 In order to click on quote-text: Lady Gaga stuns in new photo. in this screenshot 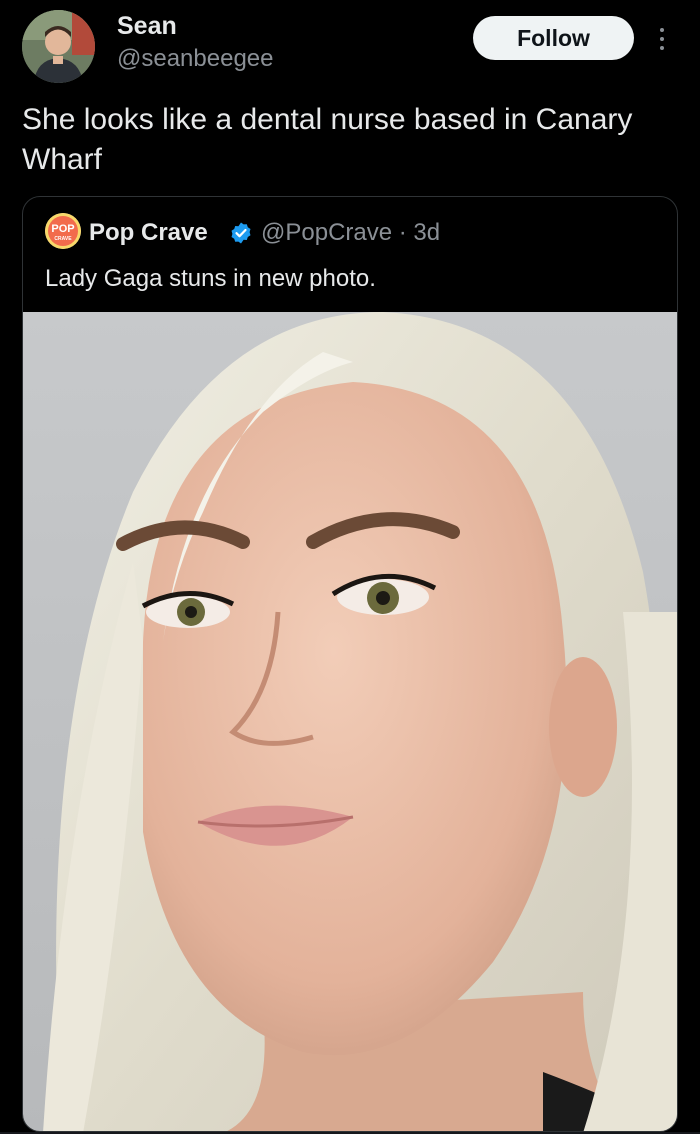, I will do `click(210, 278)`.